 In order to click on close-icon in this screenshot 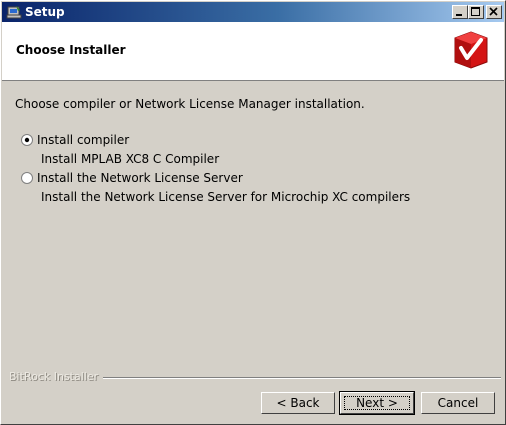, I will do `click(493, 11)`.